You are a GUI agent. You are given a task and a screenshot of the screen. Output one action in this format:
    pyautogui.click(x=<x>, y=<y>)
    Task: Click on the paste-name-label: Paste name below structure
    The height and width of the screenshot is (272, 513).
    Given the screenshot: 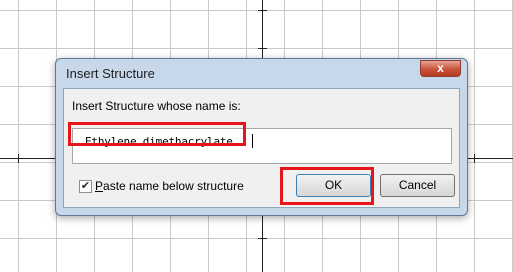 What is the action you would take?
    pyautogui.click(x=169, y=186)
    